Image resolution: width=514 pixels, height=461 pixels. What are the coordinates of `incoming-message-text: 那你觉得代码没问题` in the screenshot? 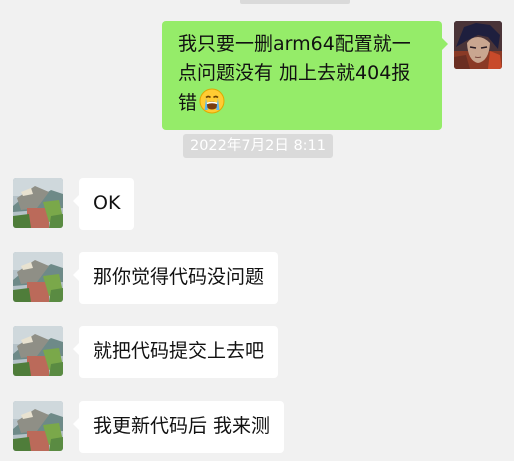 It's located at (179, 277).